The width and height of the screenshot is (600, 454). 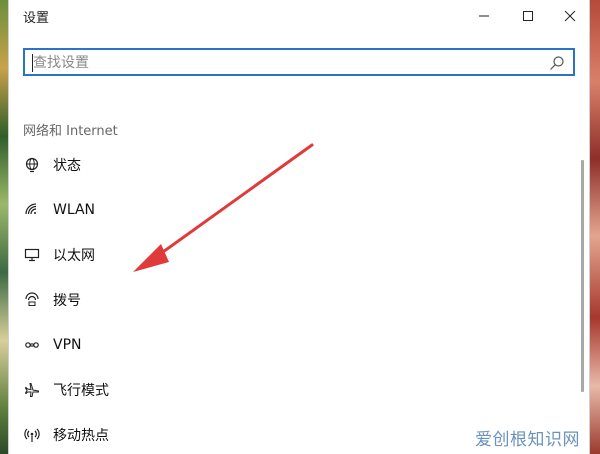 What do you see at coordinates (81, 436) in the screenshot?
I see `nav-item-label: 移动热点` at bounding box center [81, 436].